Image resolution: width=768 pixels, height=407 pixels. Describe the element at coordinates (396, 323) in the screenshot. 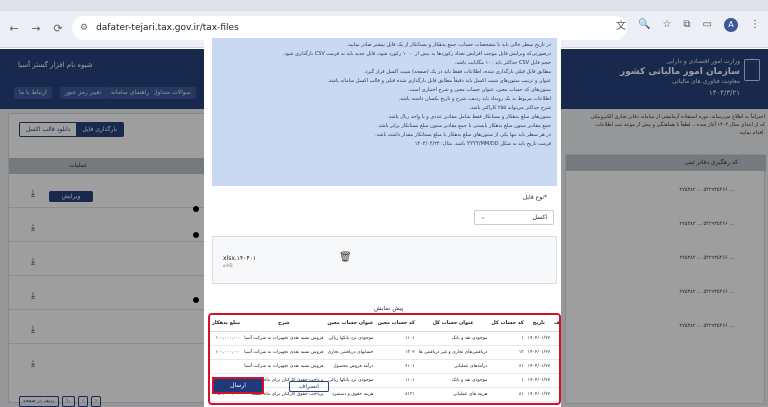

I see `column-header: کد حساب معین` at that location.